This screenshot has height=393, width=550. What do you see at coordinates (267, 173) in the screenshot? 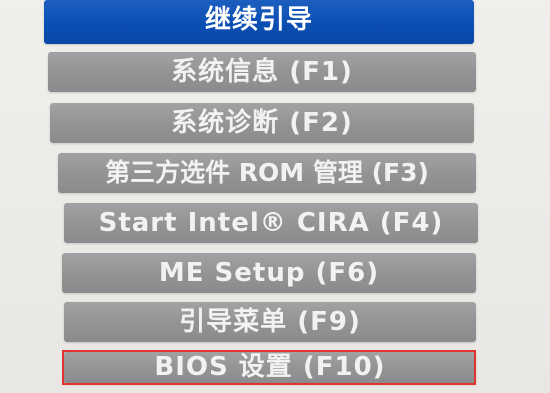
I see `menu-item-option-rom-management: 第三方选件 ROM 管理 (F3)` at bounding box center [267, 173].